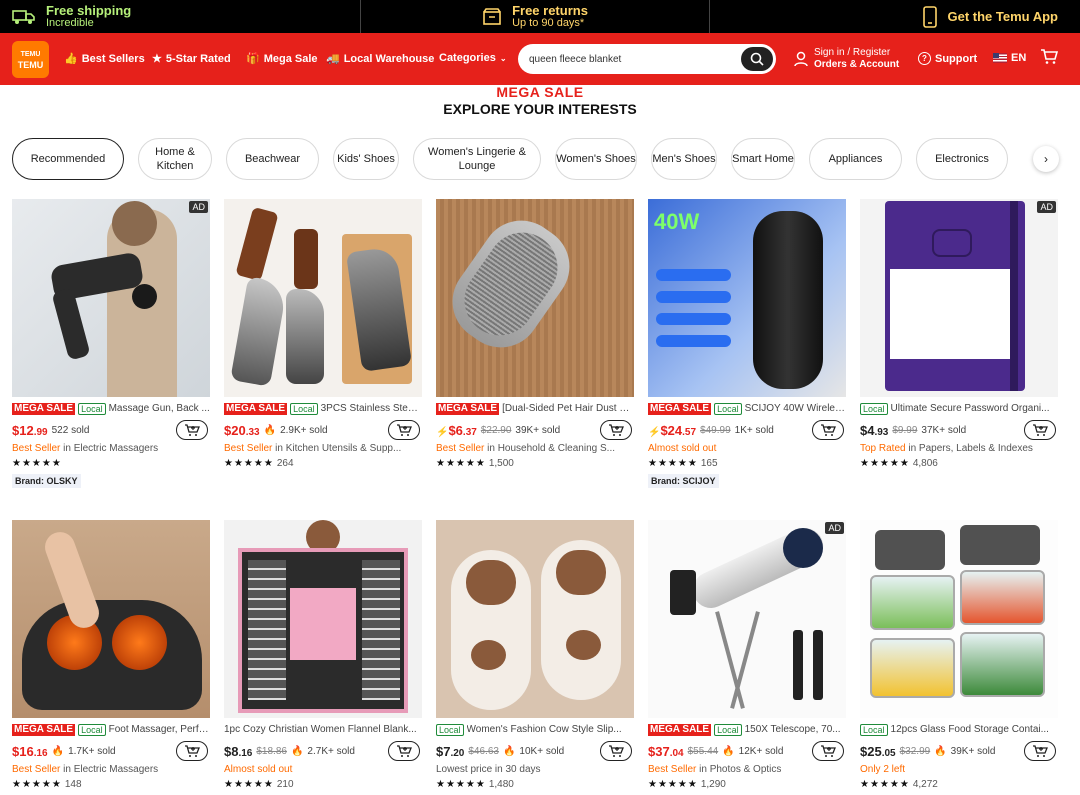 The image size is (1080, 795). Describe the element at coordinates (111, 619) in the screenshot. I see `product-image-foot-massager` at that location.